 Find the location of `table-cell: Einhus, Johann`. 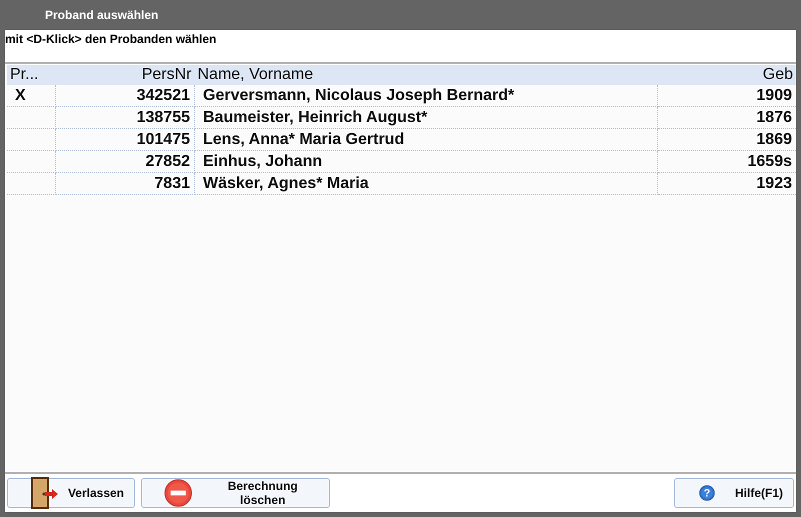

table-cell: Einhus, Johann is located at coordinates (426, 161).